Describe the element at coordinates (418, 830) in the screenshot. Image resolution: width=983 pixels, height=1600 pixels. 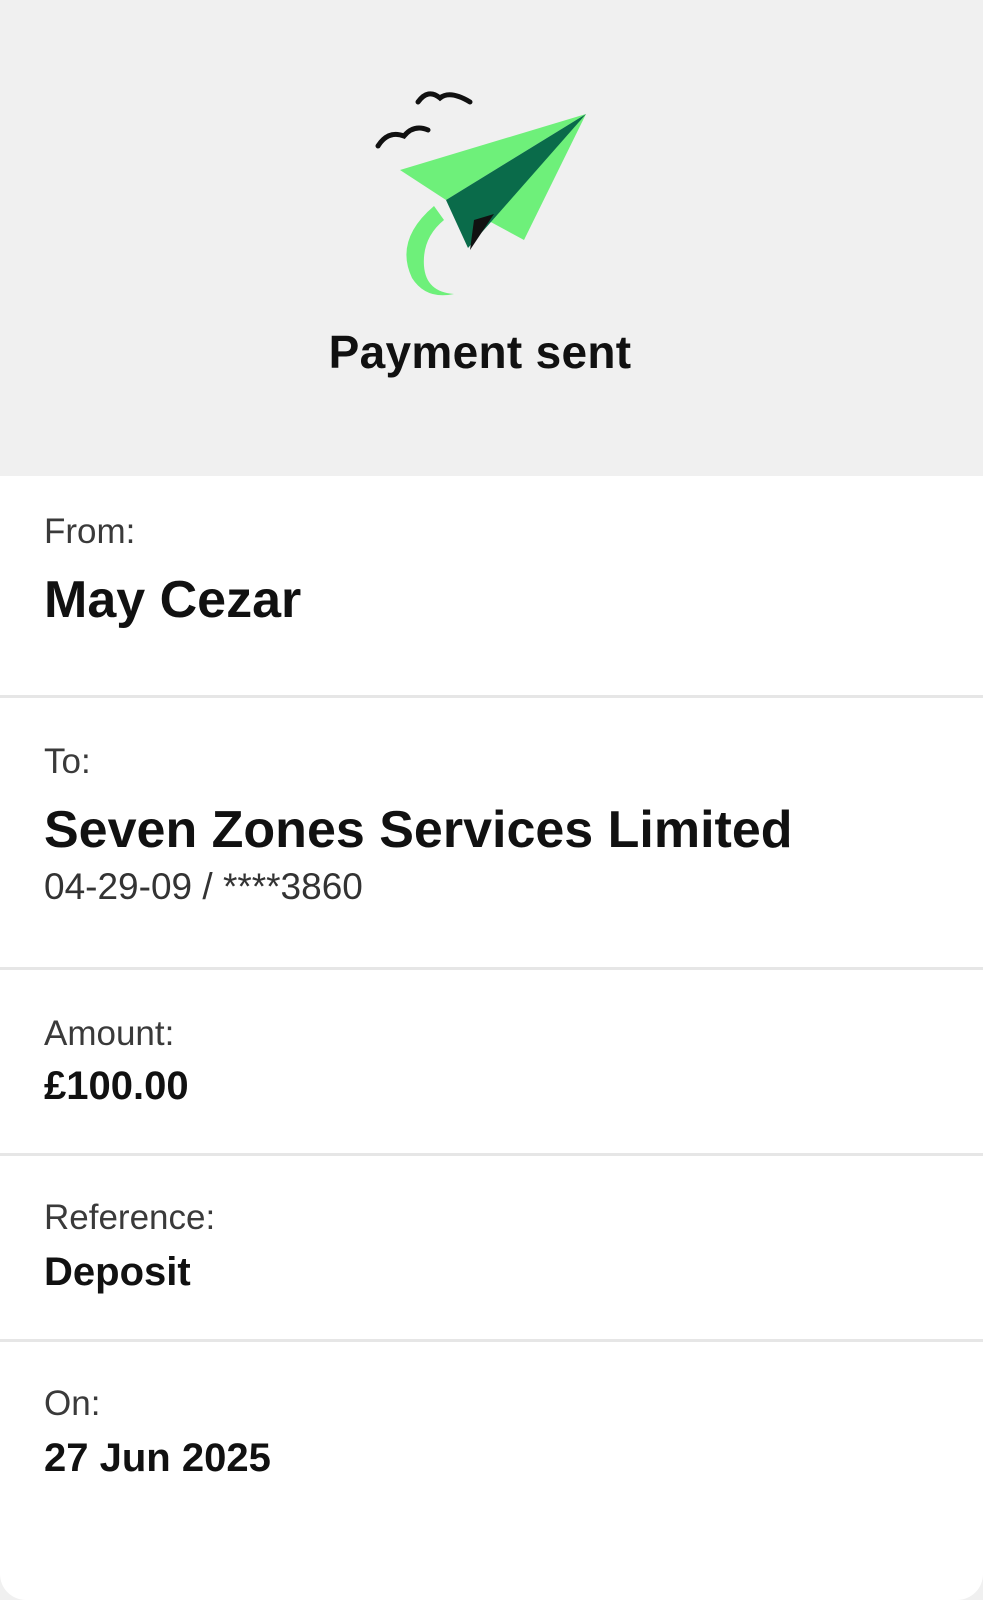
I see `to-value: Seven Zones Services Limited` at that location.